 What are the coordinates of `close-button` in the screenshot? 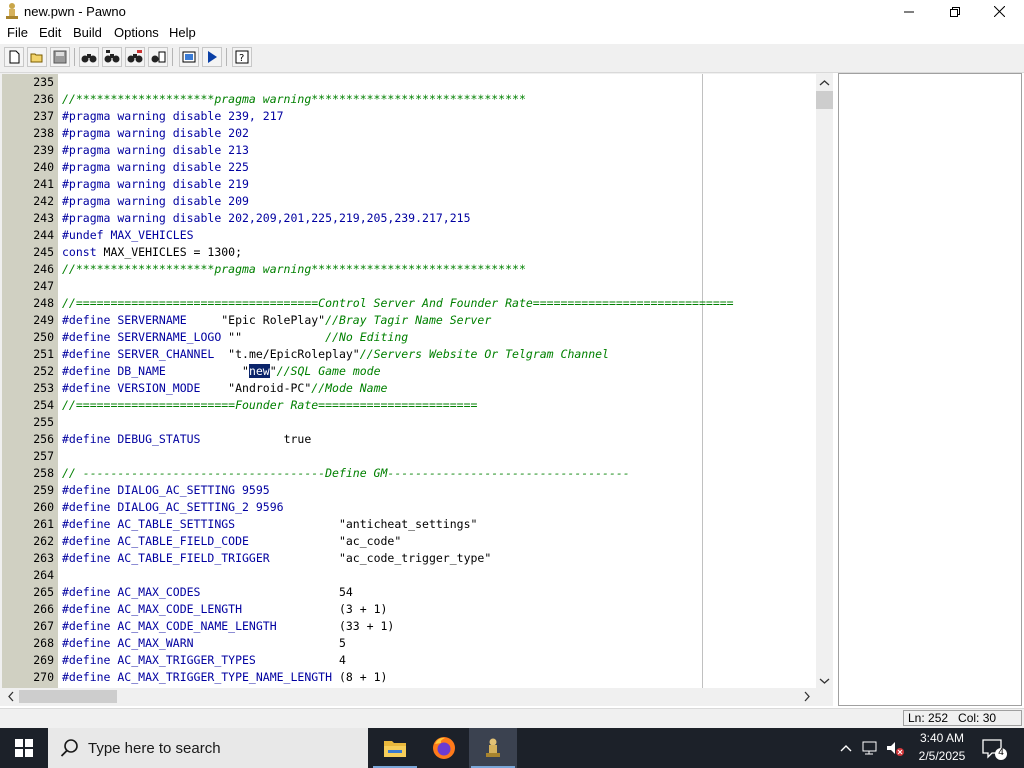 It's located at (999, 11).